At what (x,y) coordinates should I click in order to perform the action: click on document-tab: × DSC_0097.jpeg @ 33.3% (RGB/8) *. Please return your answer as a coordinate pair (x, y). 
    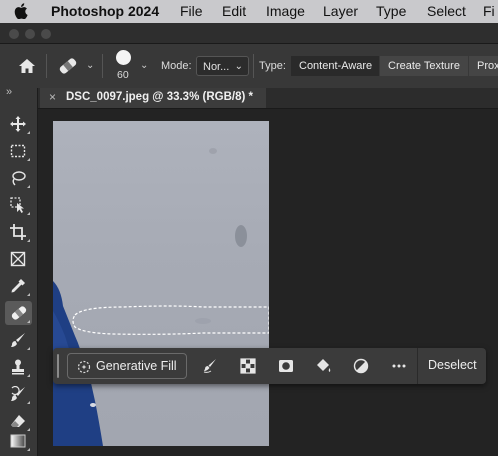
    Looking at the image, I should click on (153, 98).